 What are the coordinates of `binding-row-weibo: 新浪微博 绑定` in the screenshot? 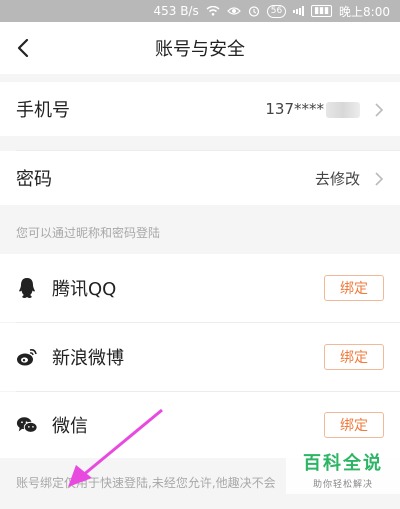 It's located at (200, 357).